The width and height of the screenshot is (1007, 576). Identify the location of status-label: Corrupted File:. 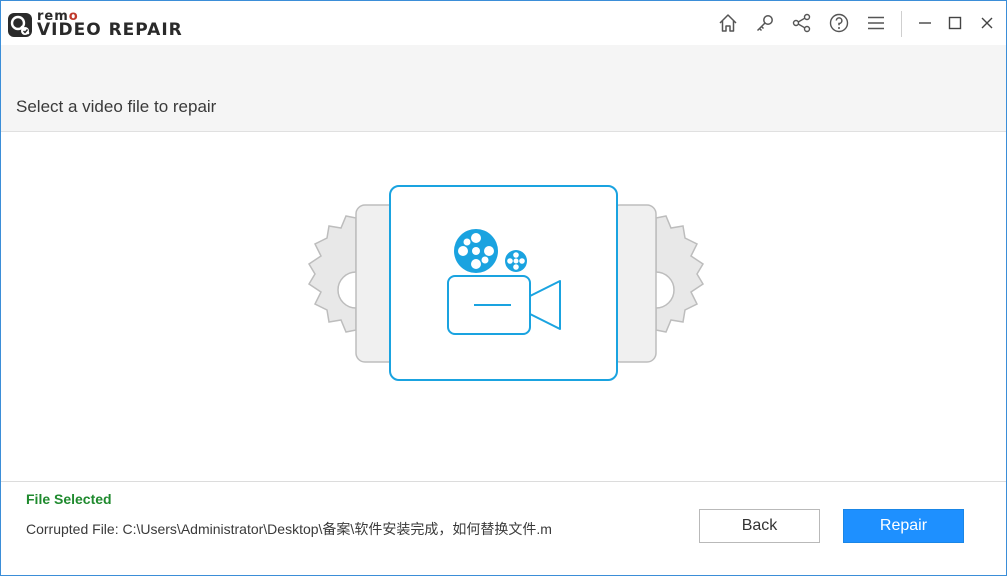
(72, 529).